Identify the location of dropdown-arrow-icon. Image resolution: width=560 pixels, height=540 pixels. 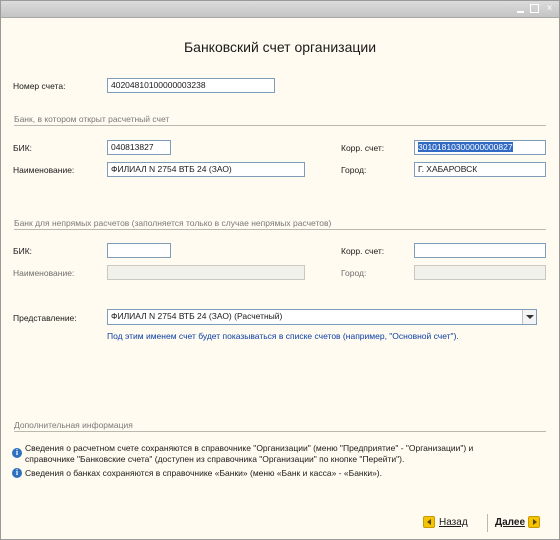
(529, 317).